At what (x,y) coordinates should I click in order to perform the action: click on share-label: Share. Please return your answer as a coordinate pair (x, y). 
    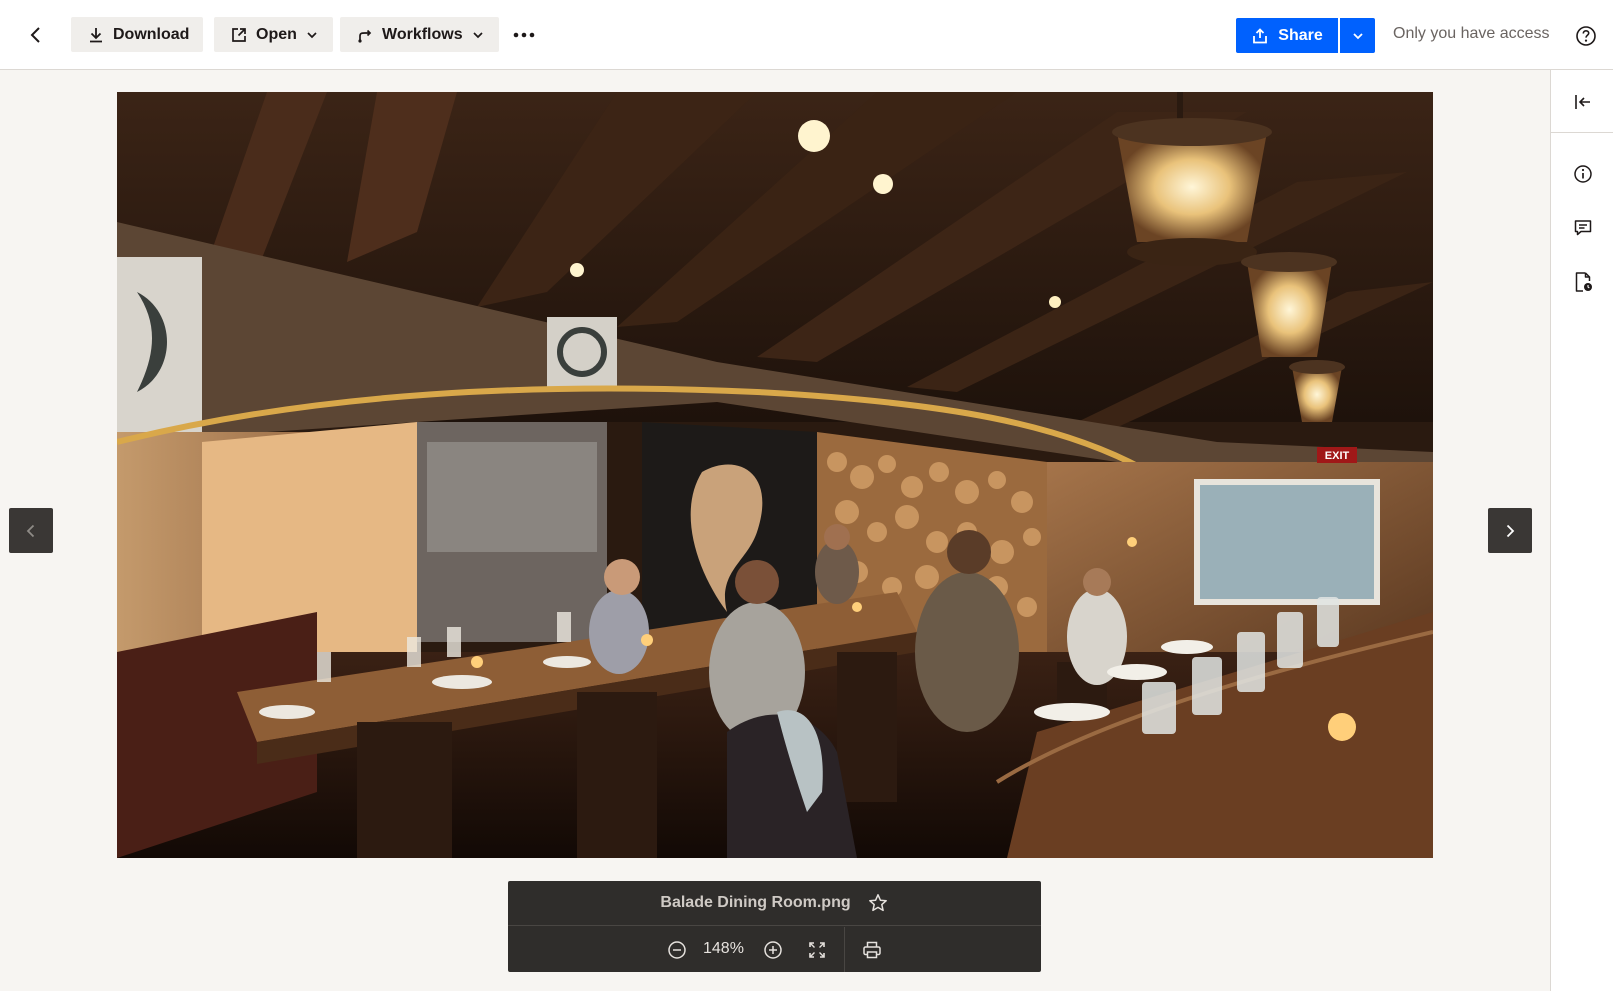
    Looking at the image, I should click on (1300, 35).